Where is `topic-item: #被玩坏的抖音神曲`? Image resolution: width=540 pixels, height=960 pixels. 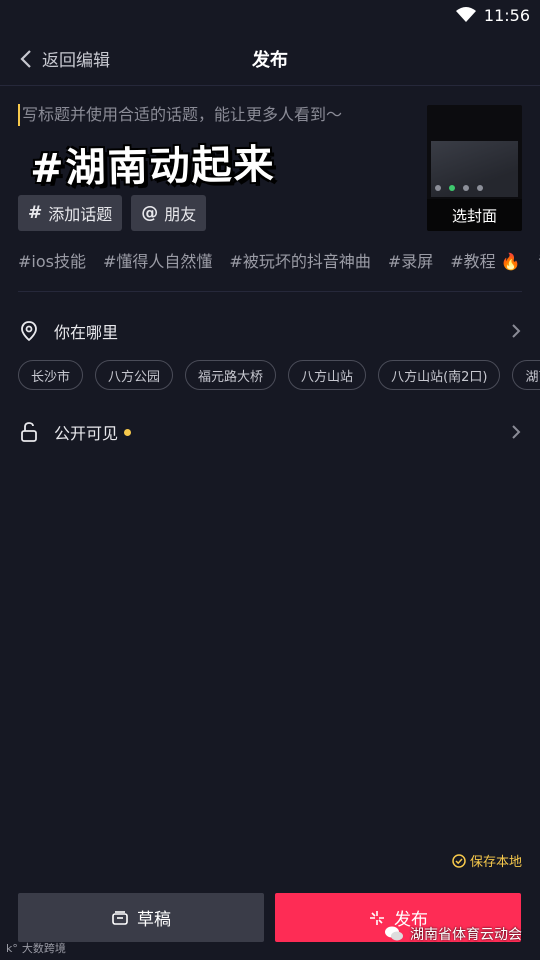 topic-item: #被玩坏的抖音神曲 is located at coordinates (299, 262).